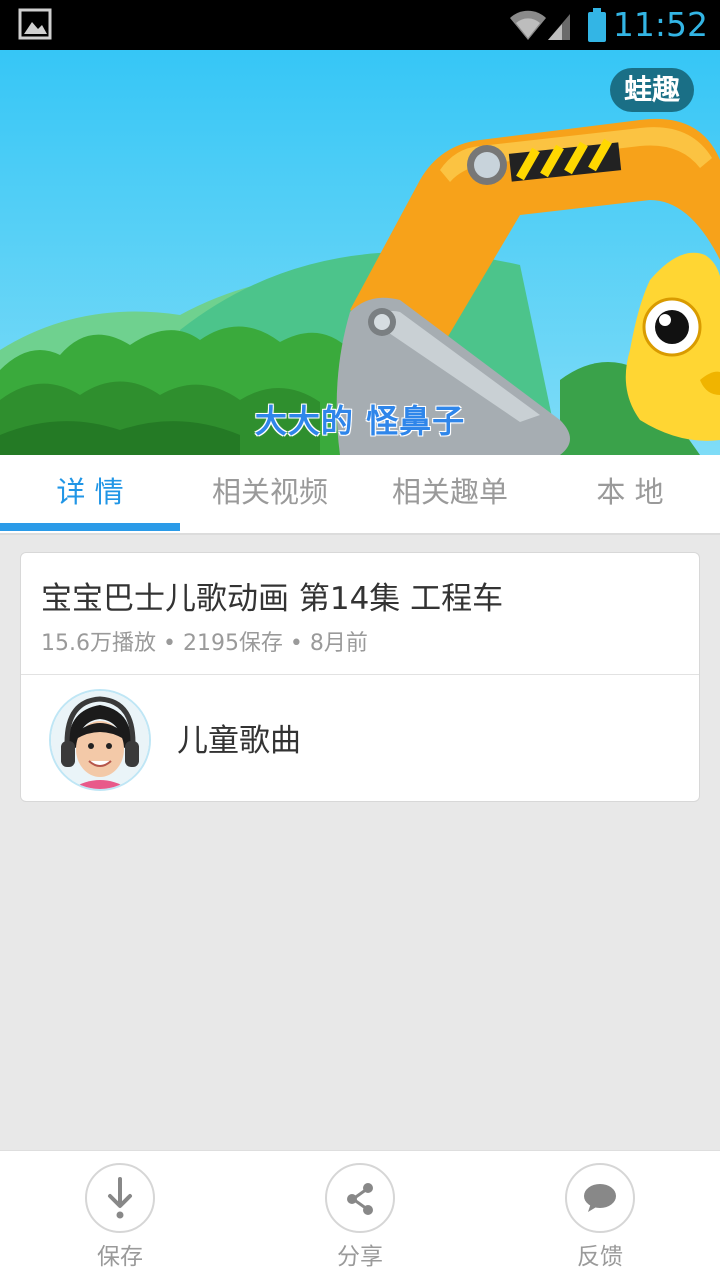  What do you see at coordinates (360, 25) in the screenshot?
I see `status-bar: 11:52` at bounding box center [360, 25].